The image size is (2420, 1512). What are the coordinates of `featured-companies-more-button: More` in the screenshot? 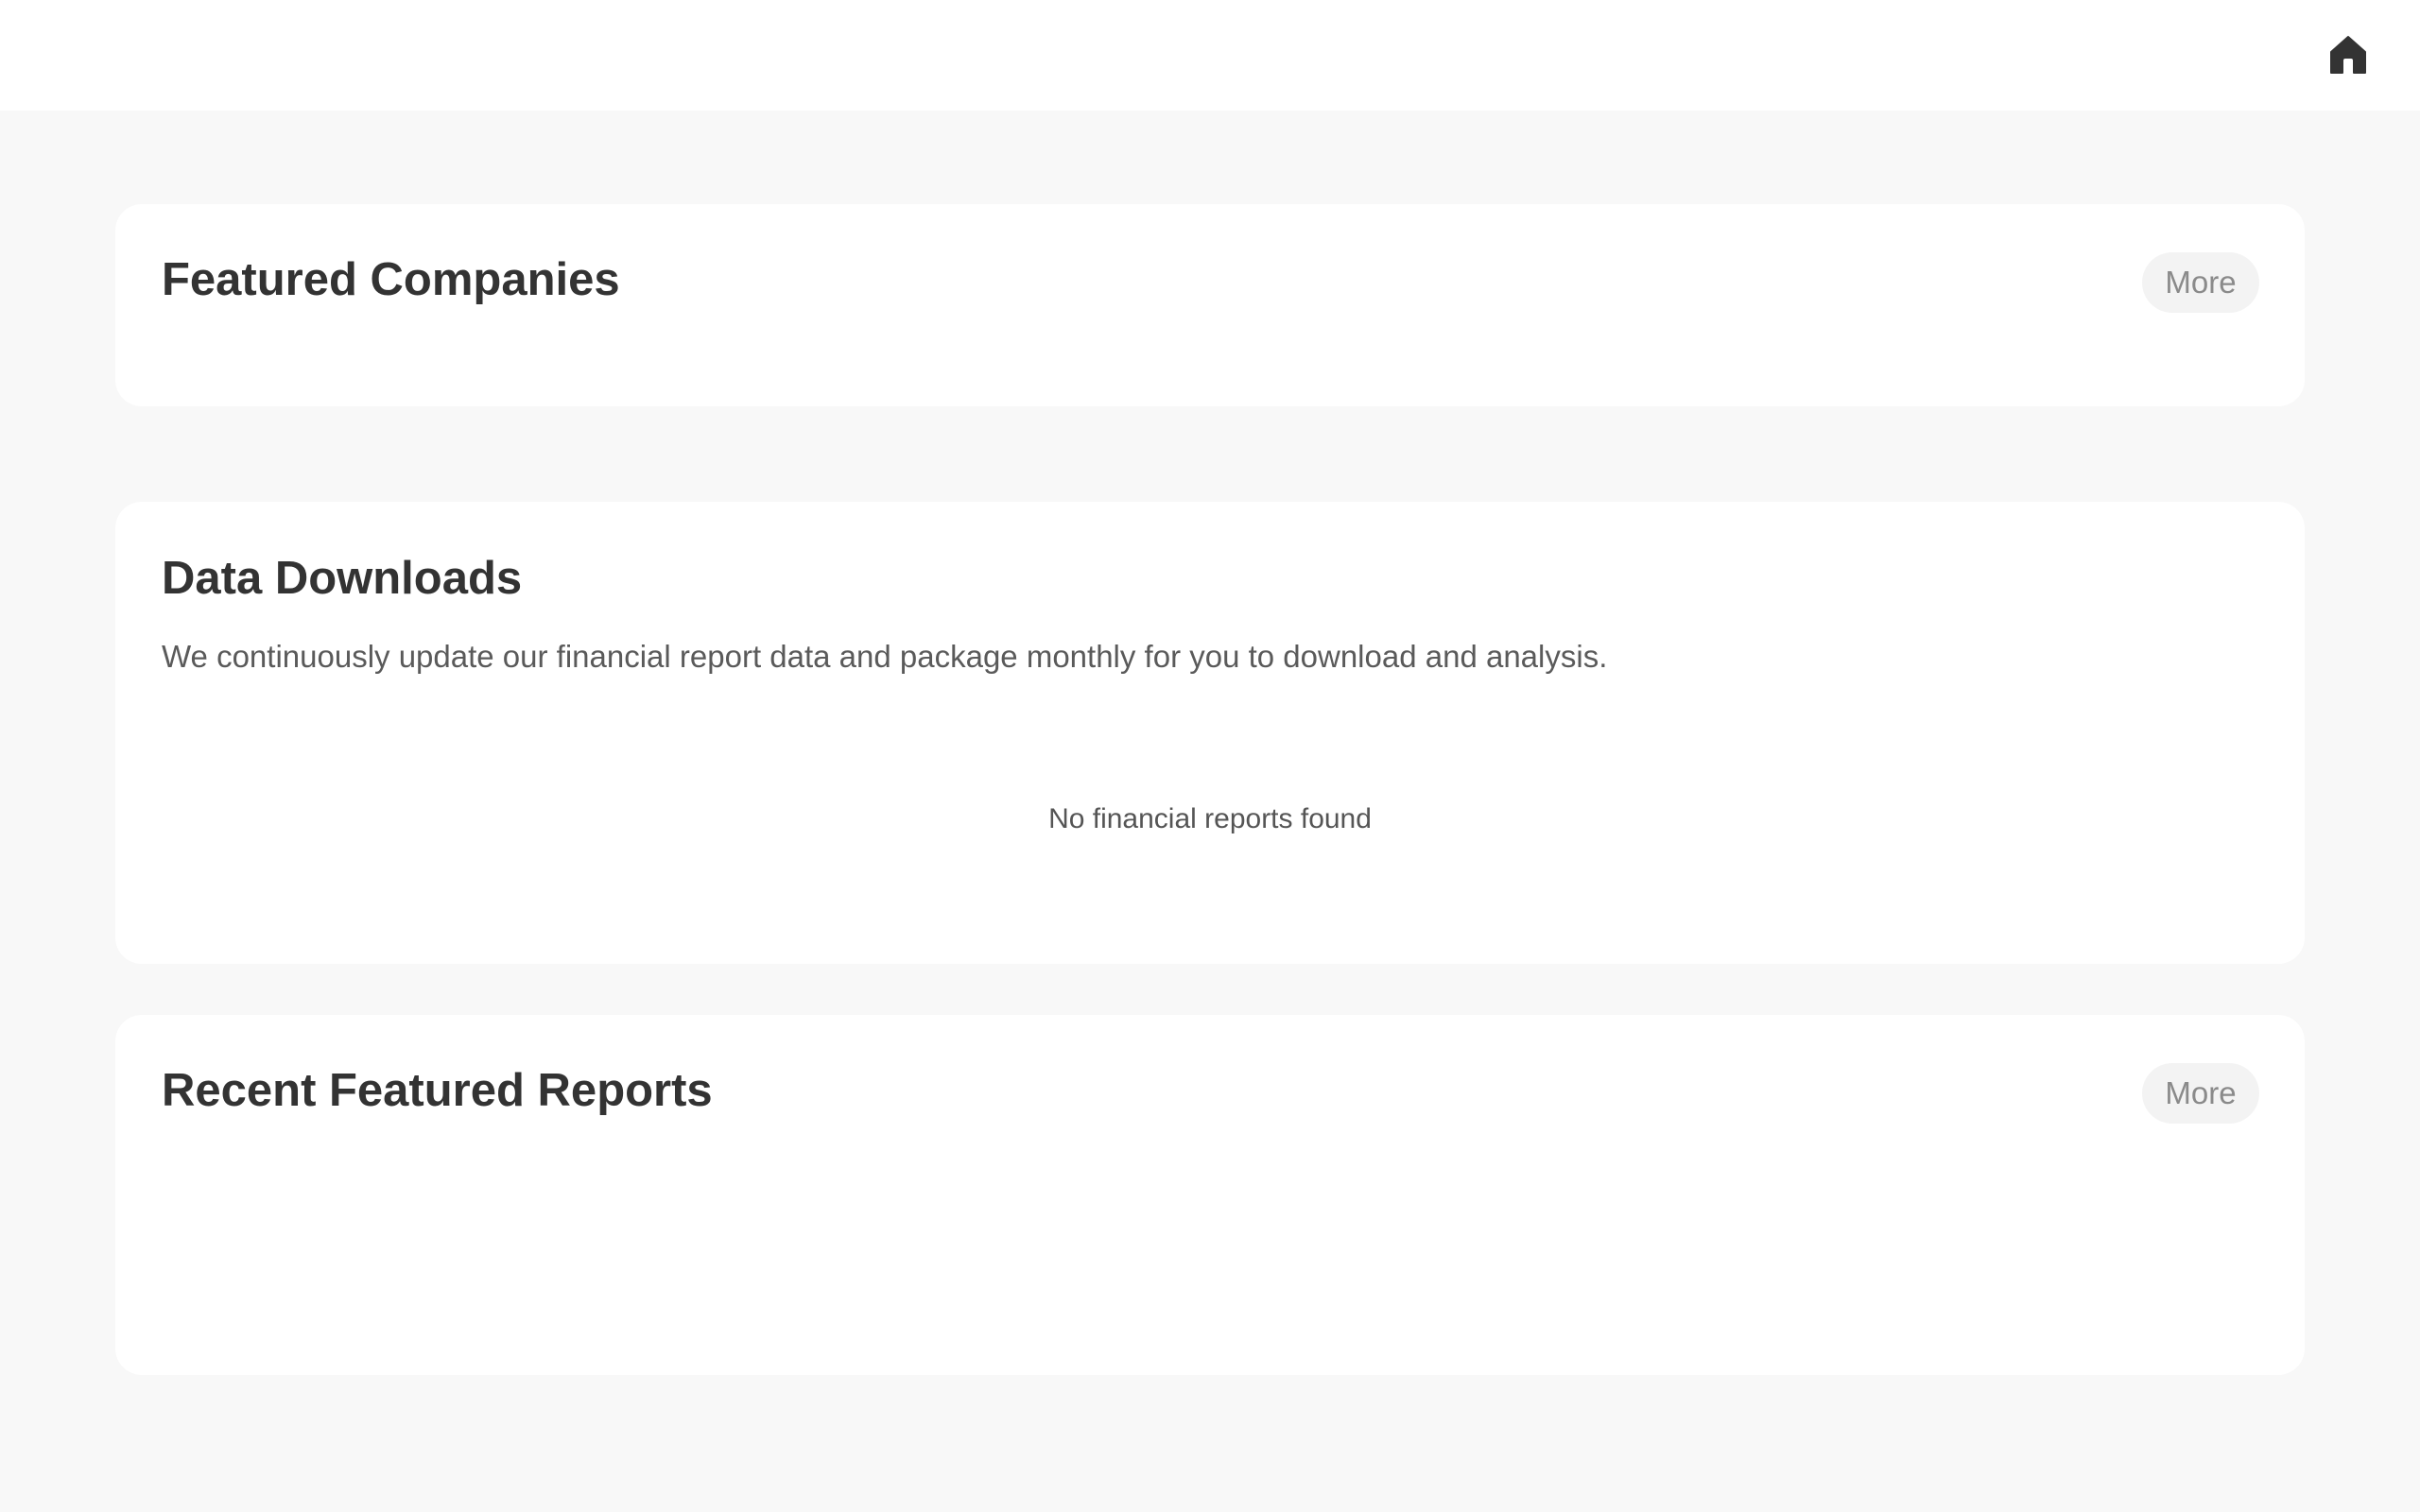 It's located at (2200, 282).